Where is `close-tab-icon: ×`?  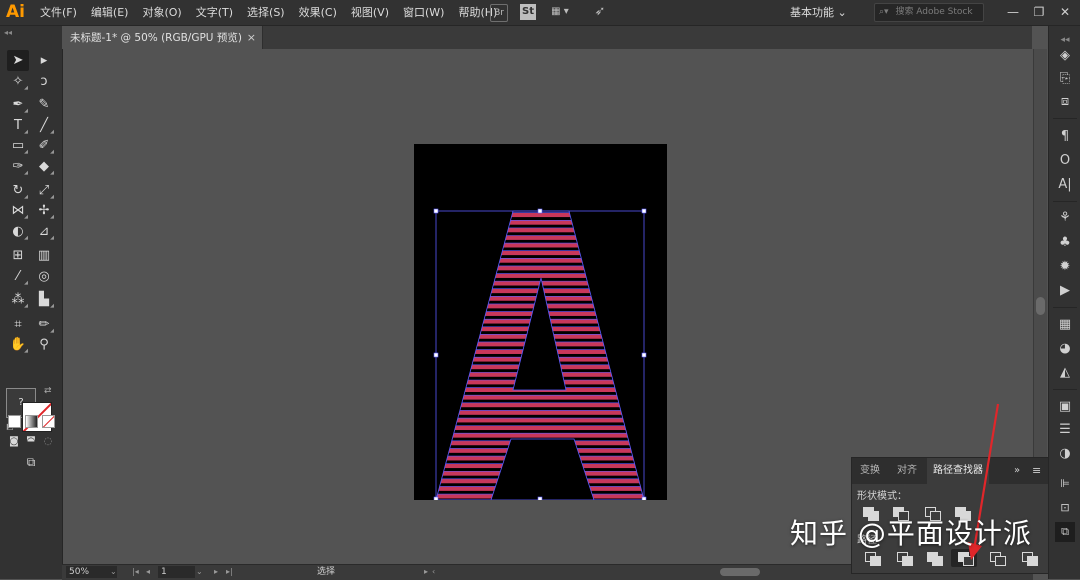 close-tab-icon: × is located at coordinates (251, 37).